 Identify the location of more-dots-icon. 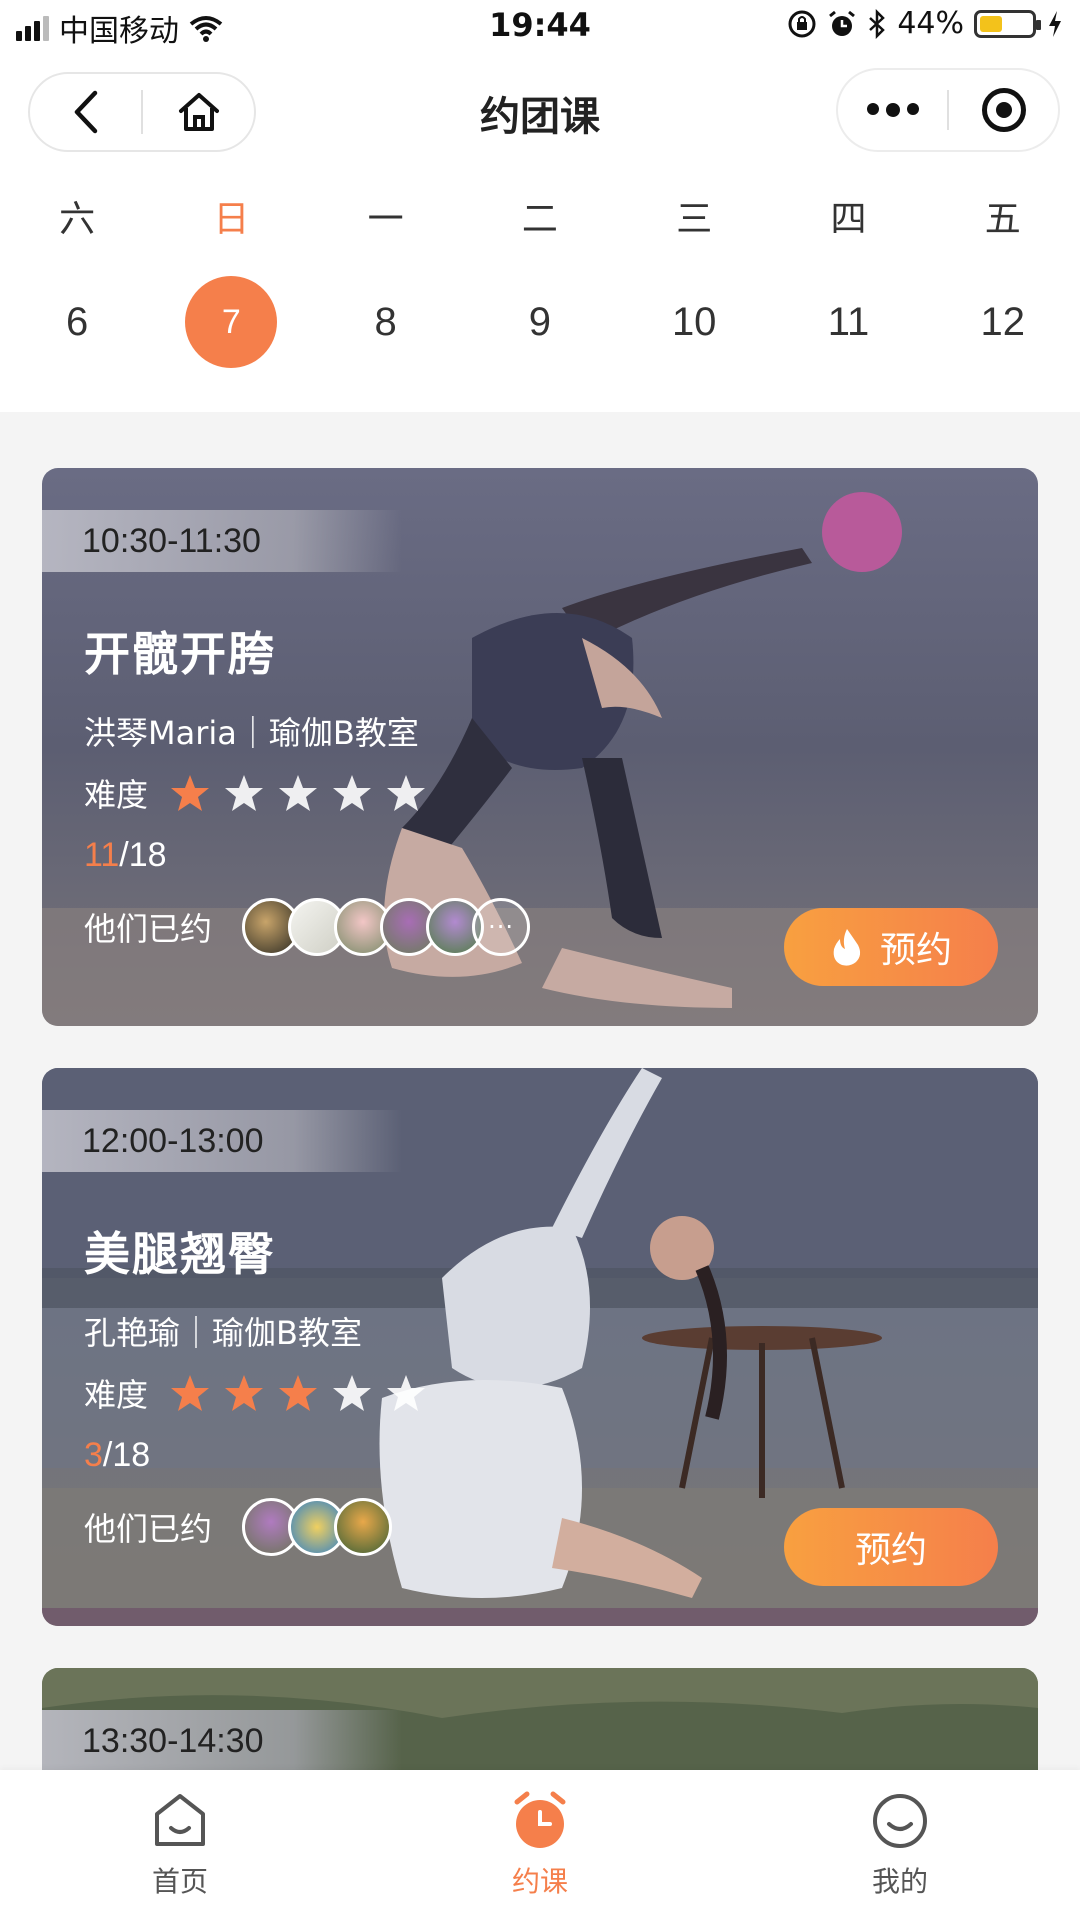
(892, 110).